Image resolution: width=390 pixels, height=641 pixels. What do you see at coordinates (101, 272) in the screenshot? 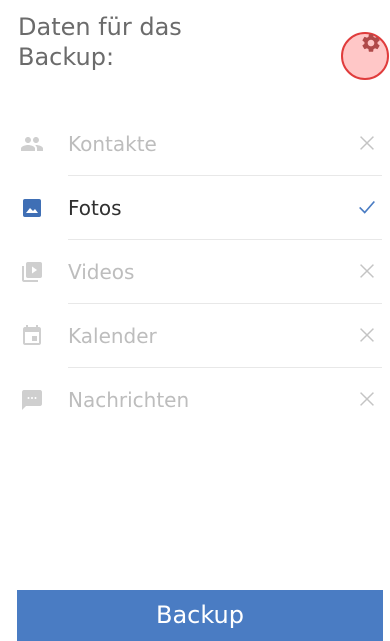
I see `list-item-label: Videos` at bounding box center [101, 272].